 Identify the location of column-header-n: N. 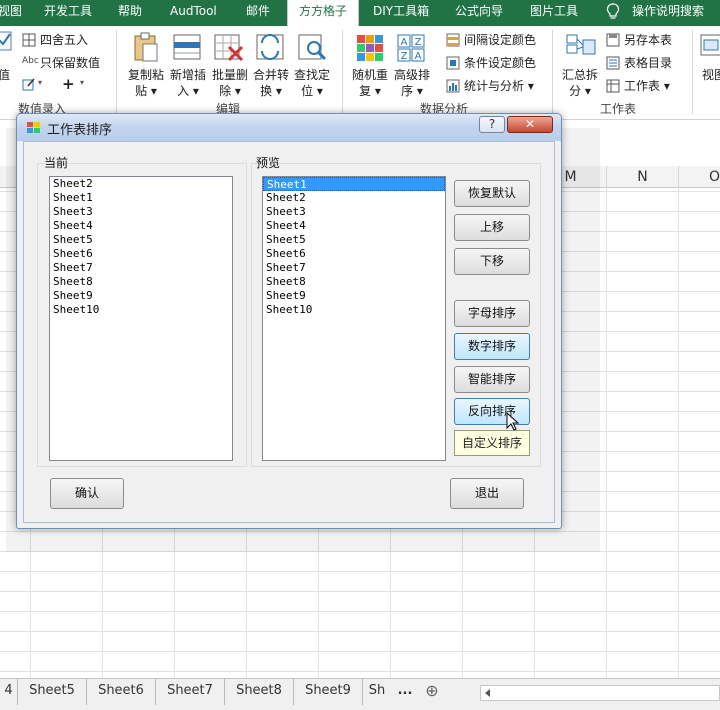
(643, 177).